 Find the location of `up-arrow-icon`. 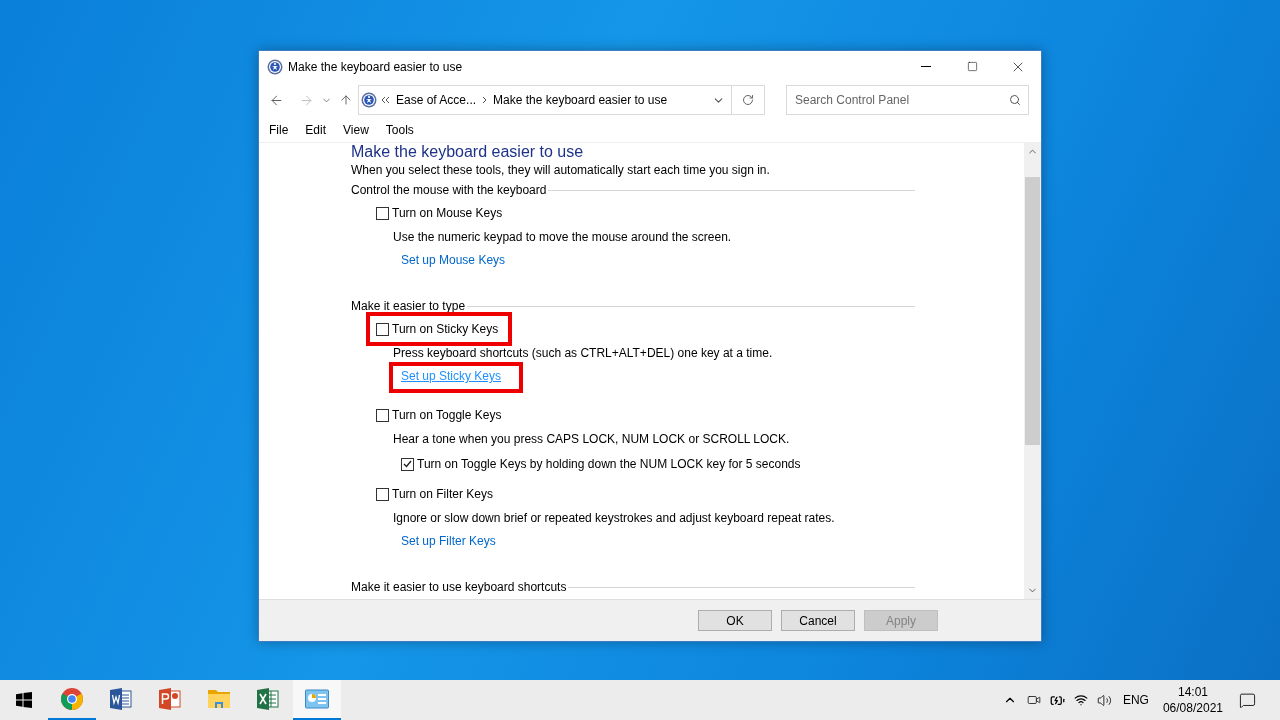

up-arrow-icon is located at coordinates (346, 100).